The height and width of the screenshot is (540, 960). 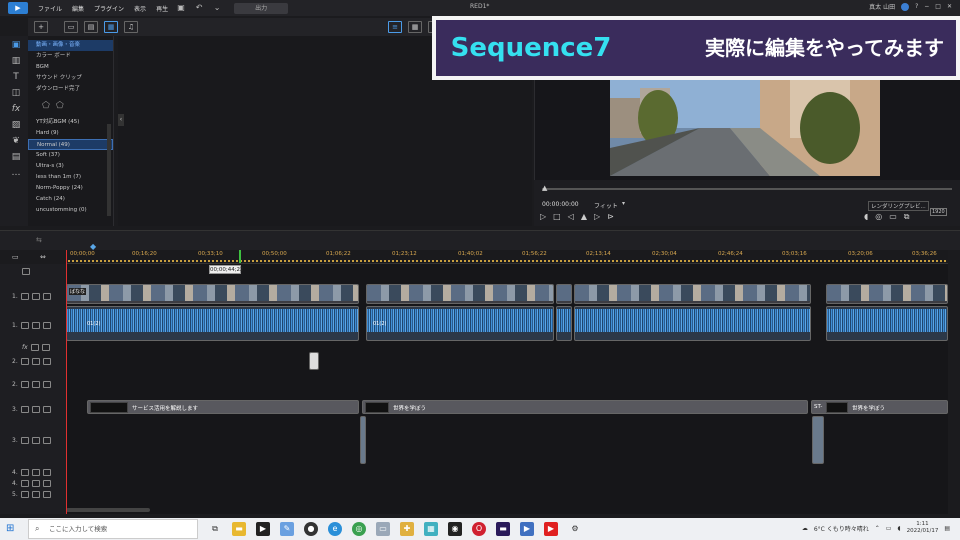 I want to click on audio-clip: 01(2), so click(x=212, y=323).